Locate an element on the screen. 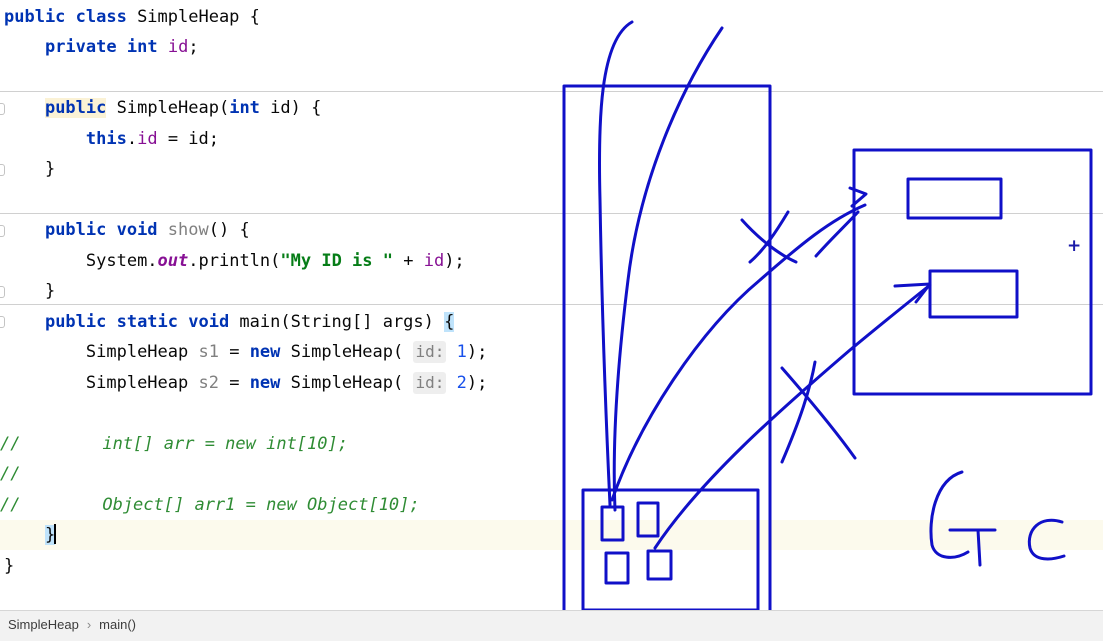  static-field: out is located at coordinates (173, 261).